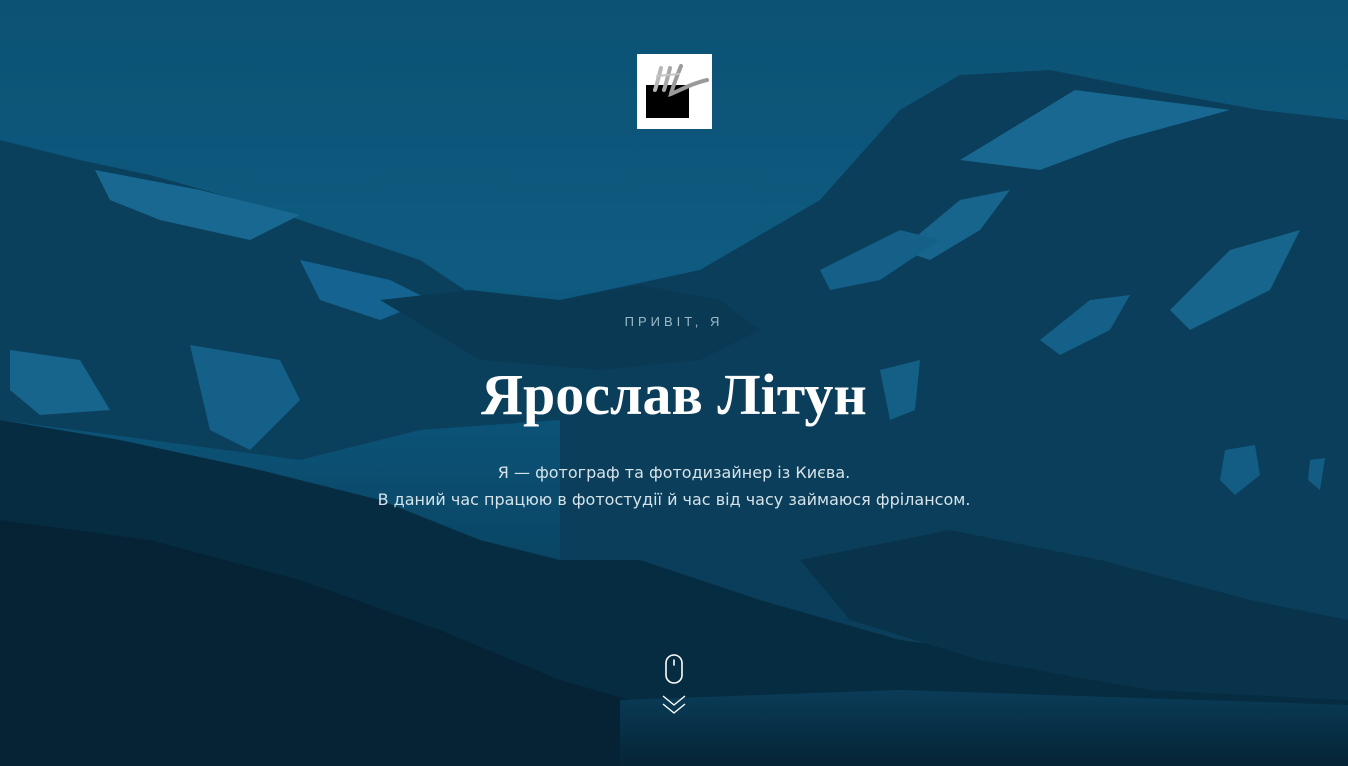 This screenshot has width=1348, height=766. Describe the element at coordinates (677, 91) in the screenshot. I see `monogram-logo-icon` at that location.